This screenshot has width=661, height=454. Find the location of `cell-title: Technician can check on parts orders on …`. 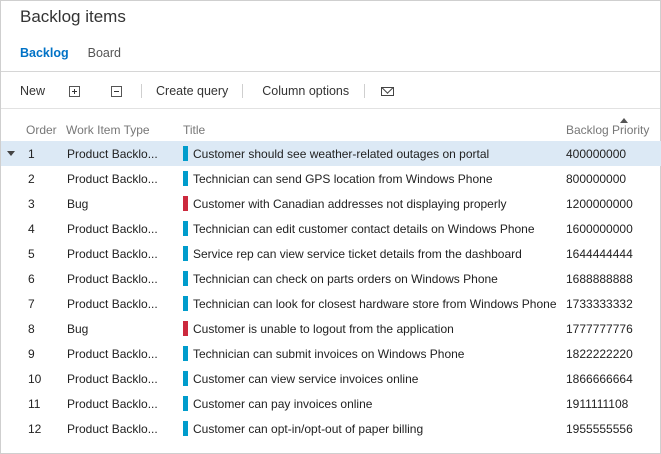

cell-title: Technician can check on parts orders on … is located at coordinates (345, 279).